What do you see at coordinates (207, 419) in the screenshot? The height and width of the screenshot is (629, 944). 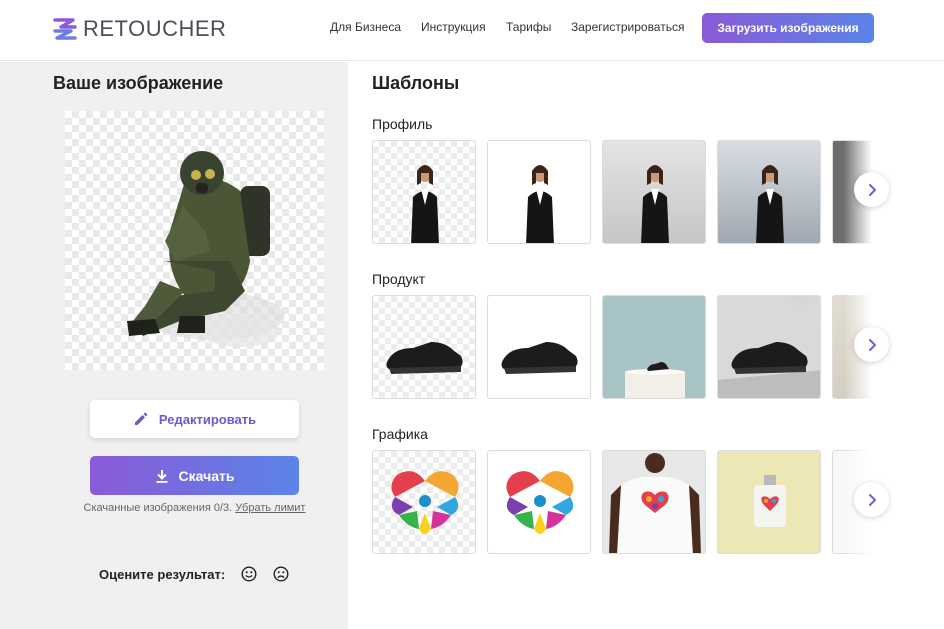 I see `edit-label: Редактировать` at bounding box center [207, 419].